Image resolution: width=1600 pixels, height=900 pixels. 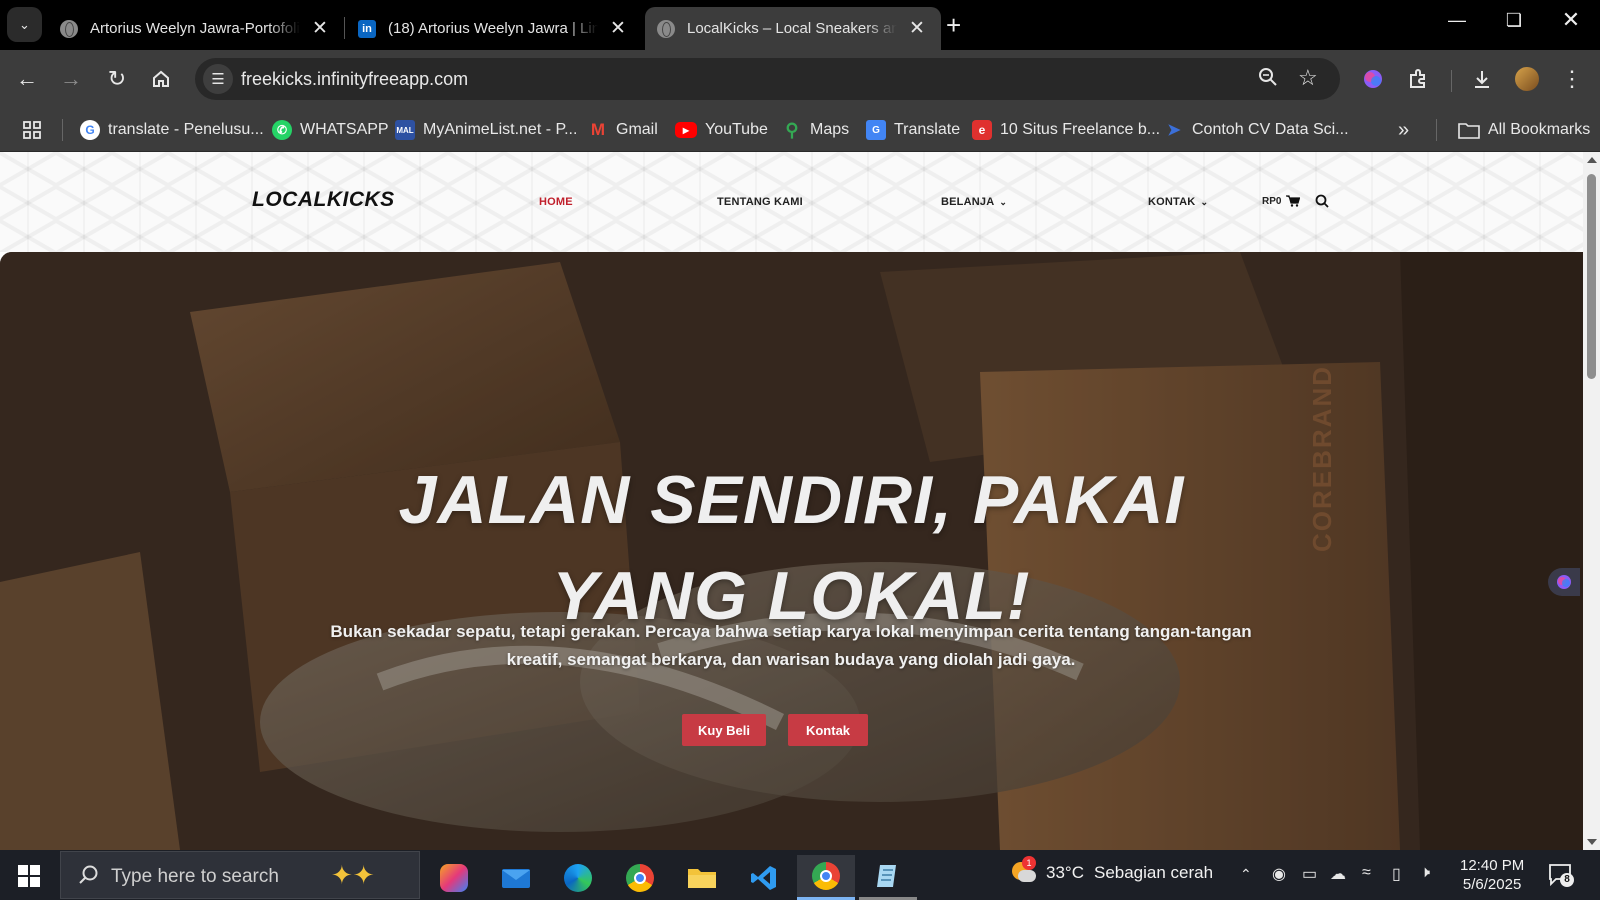 What do you see at coordinates (1592, 160) in the screenshot?
I see `scroll-up-icon` at bounding box center [1592, 160].